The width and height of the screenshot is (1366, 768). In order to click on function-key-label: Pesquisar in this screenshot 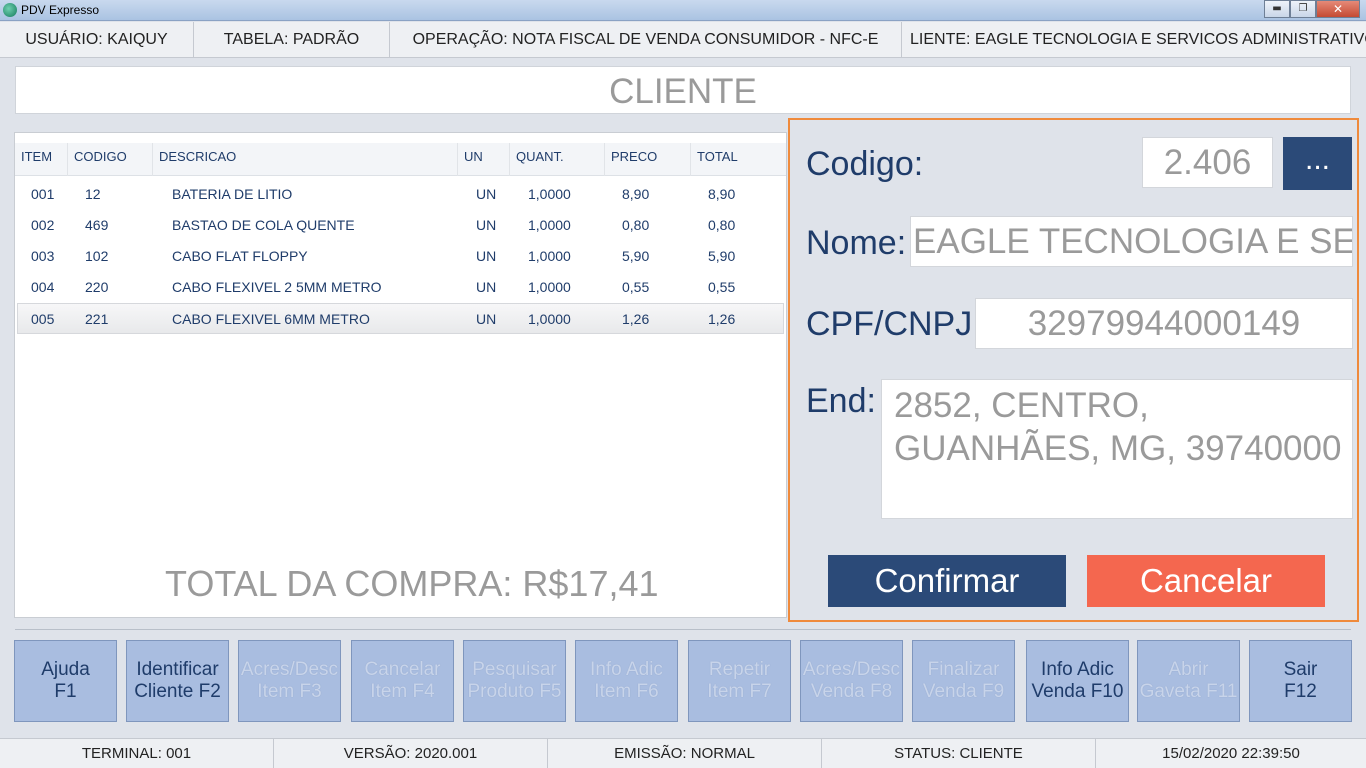, I will do `click(514, 669)`.